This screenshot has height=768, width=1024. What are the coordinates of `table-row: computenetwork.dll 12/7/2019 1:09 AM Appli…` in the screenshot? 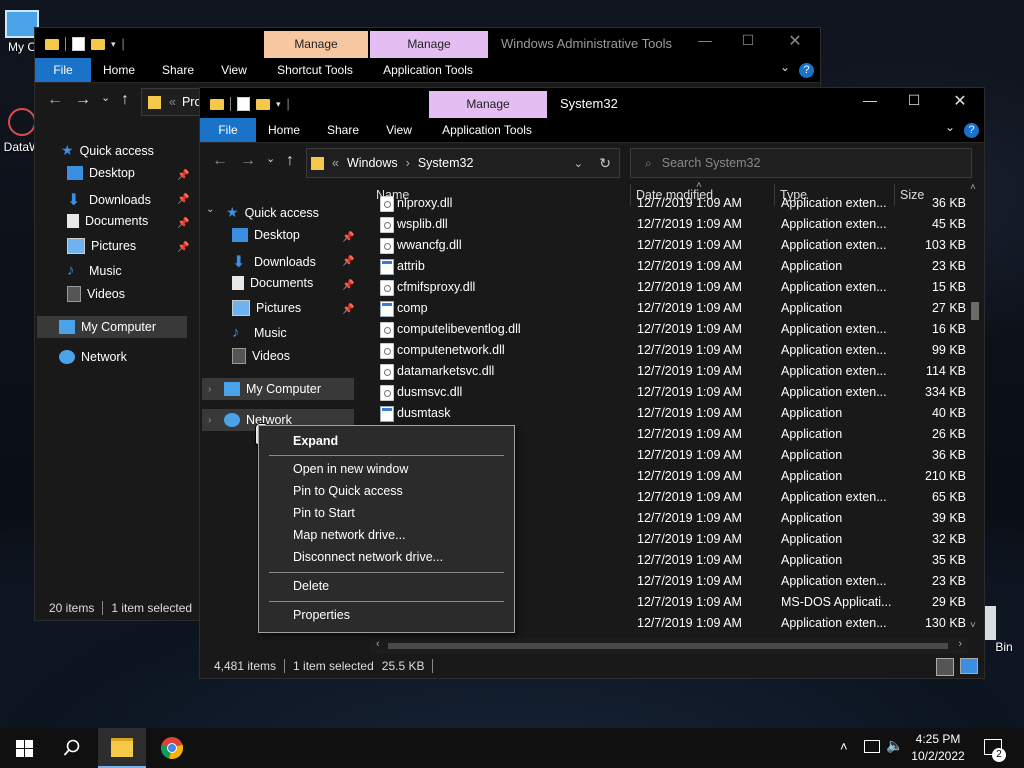 It's located at (670, 350).